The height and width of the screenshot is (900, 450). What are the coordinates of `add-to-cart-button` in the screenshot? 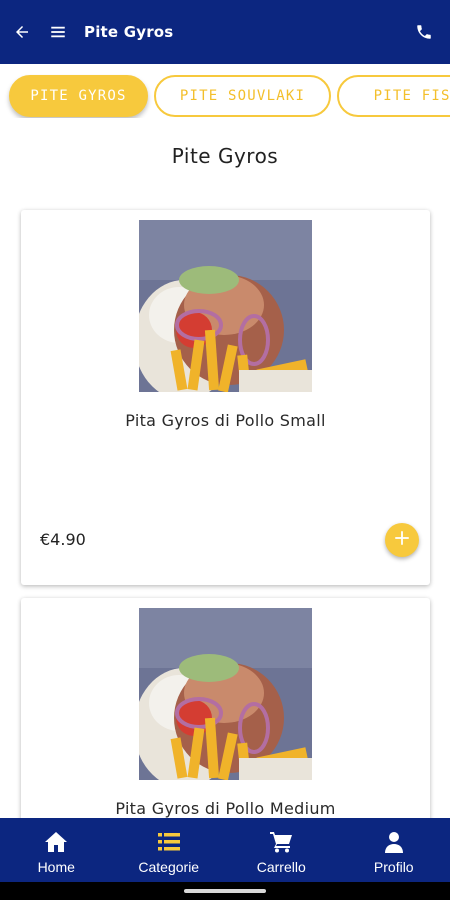 It's located at (402, 540).